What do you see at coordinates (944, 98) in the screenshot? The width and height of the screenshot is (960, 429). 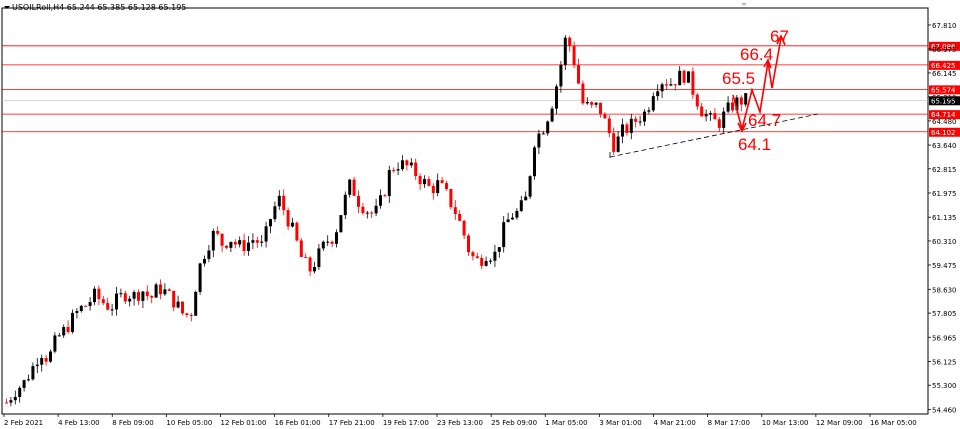 I see `y-tick-label: 65.310` at bounding box center [944, 98].